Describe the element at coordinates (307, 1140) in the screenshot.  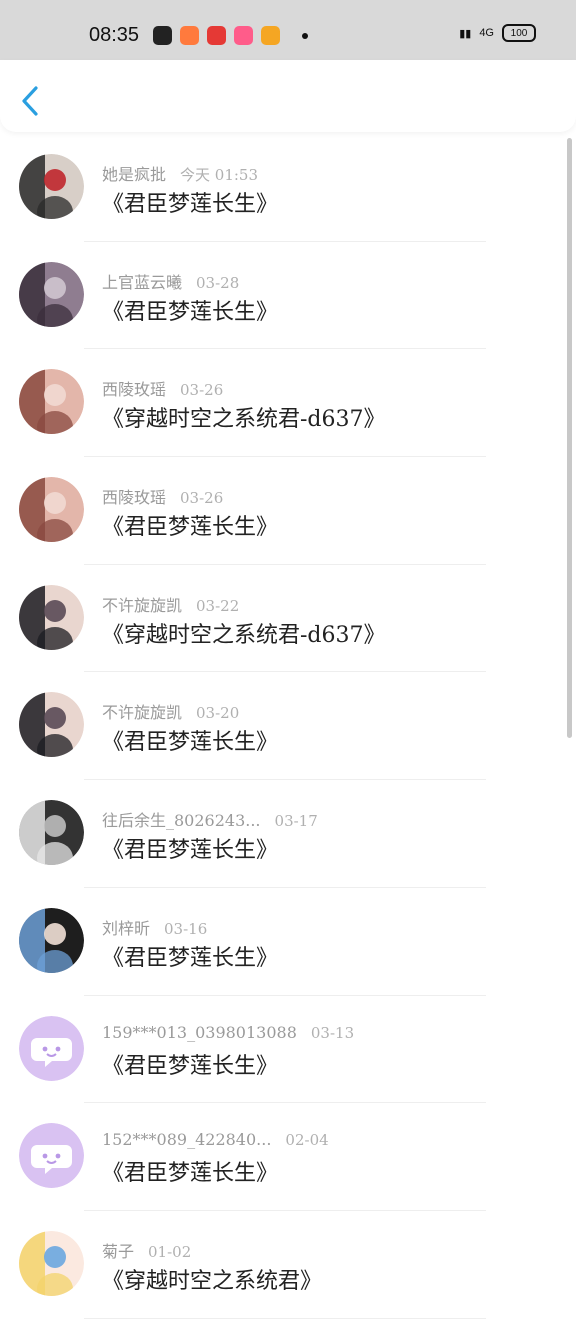
I see `message-date: 02-04` at that location.